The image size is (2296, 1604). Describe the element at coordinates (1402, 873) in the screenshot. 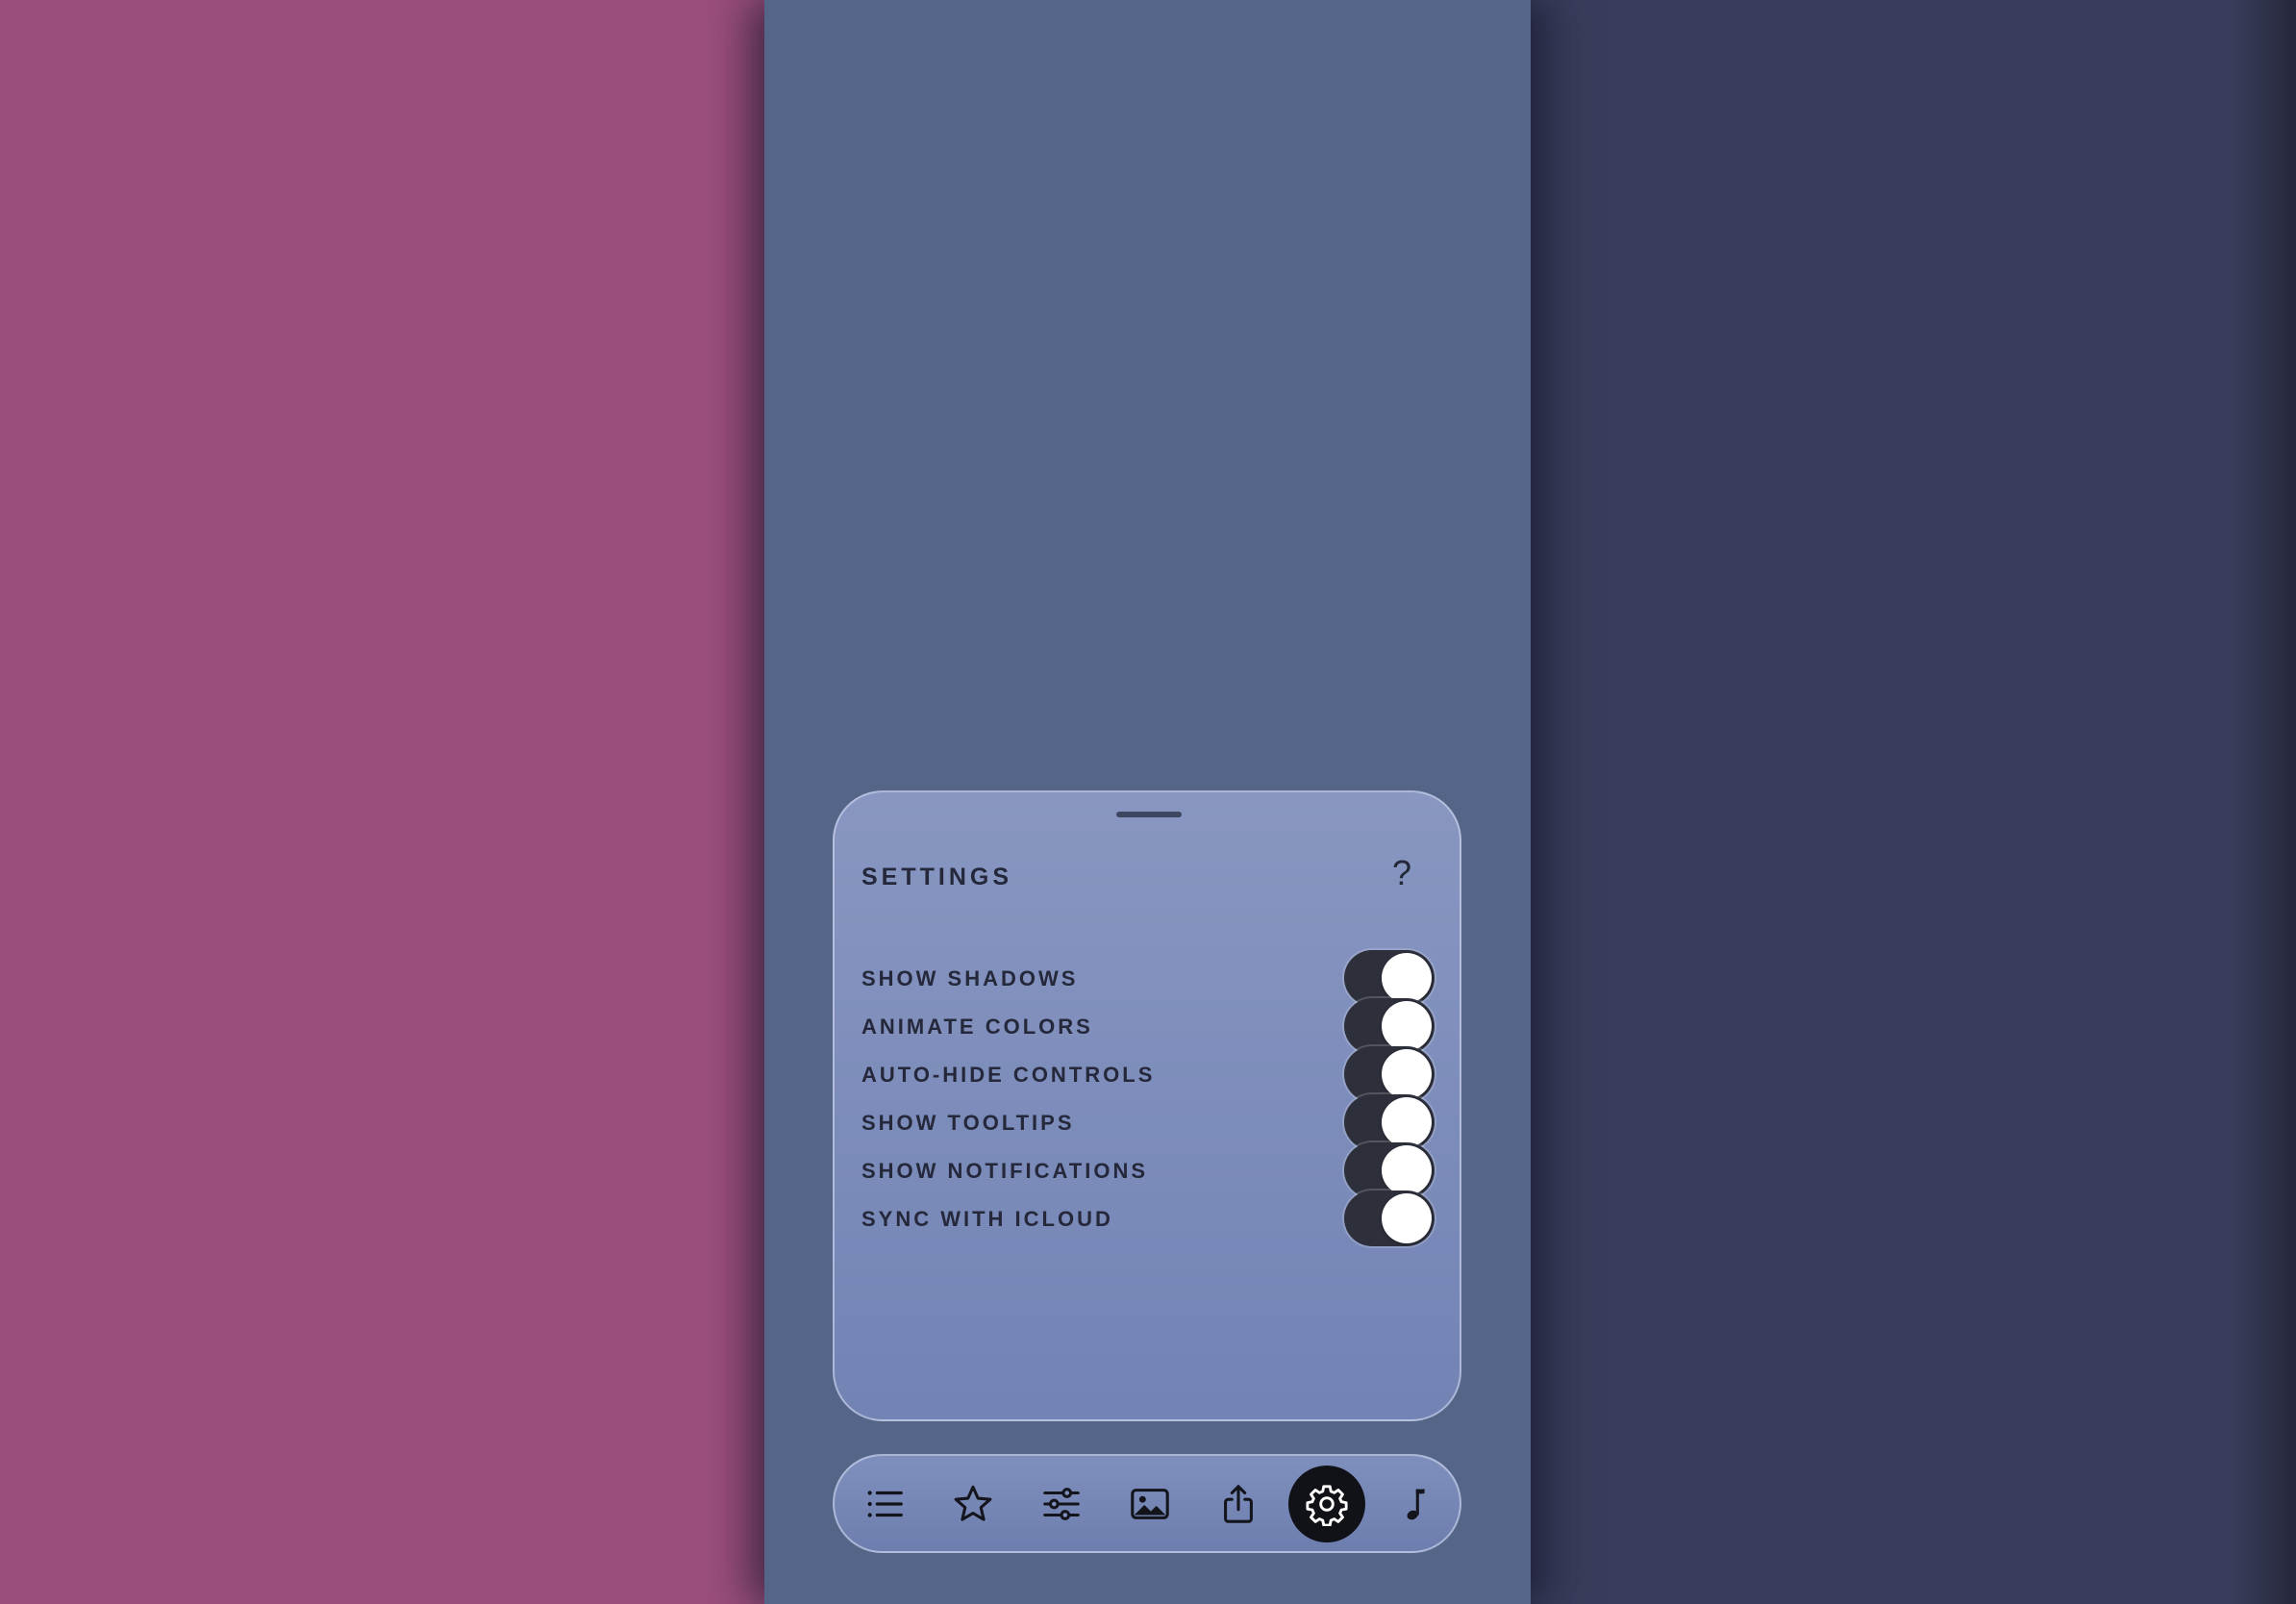

I see `help-button: ?` at that location.